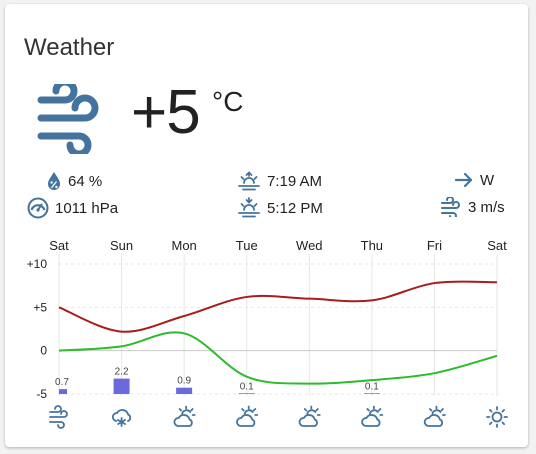 This screenshot has width=536, height=454. Describe the element at coordinates (62, 382) in the screenshot. I see `precipitation-label: 0.7` at that location.